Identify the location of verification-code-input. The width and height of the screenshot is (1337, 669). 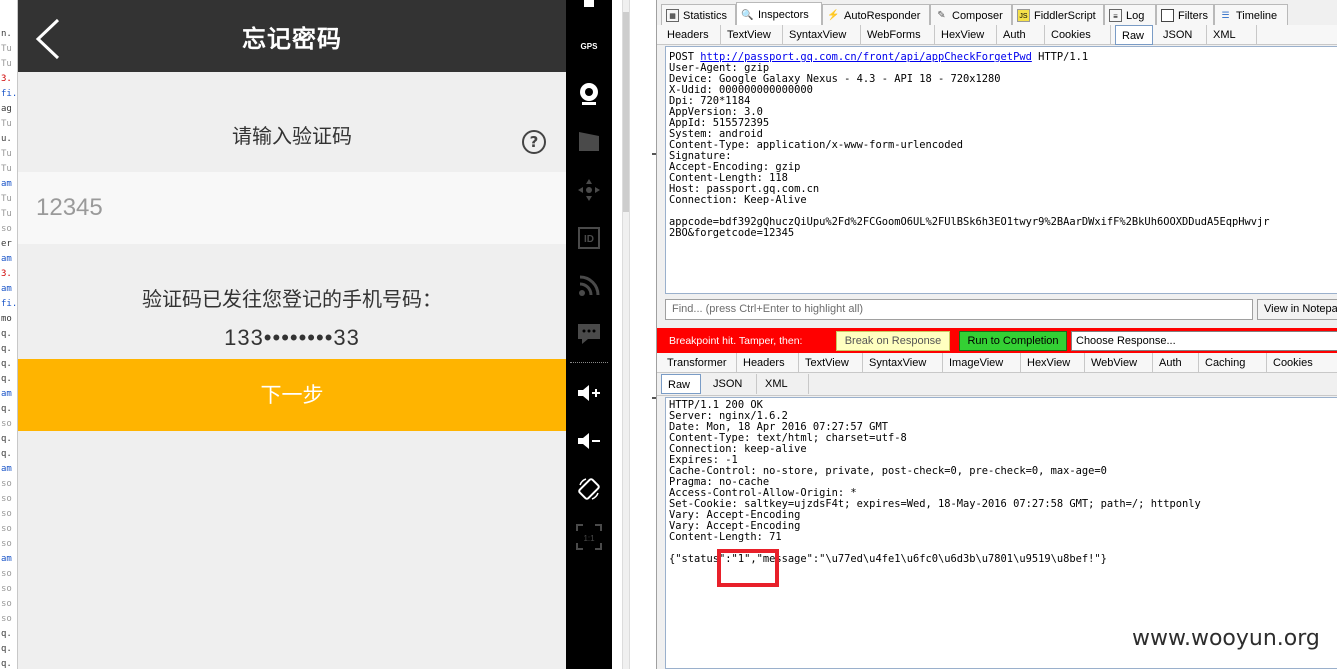
(292, 208).